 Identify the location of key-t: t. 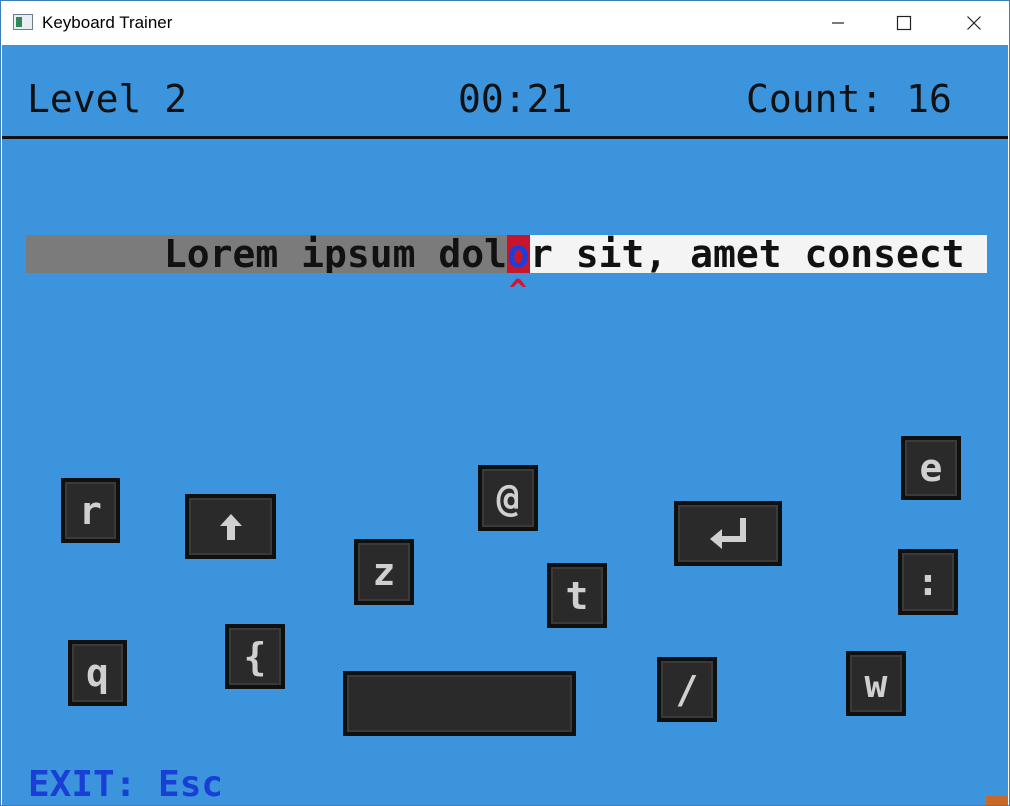
(577, 595).